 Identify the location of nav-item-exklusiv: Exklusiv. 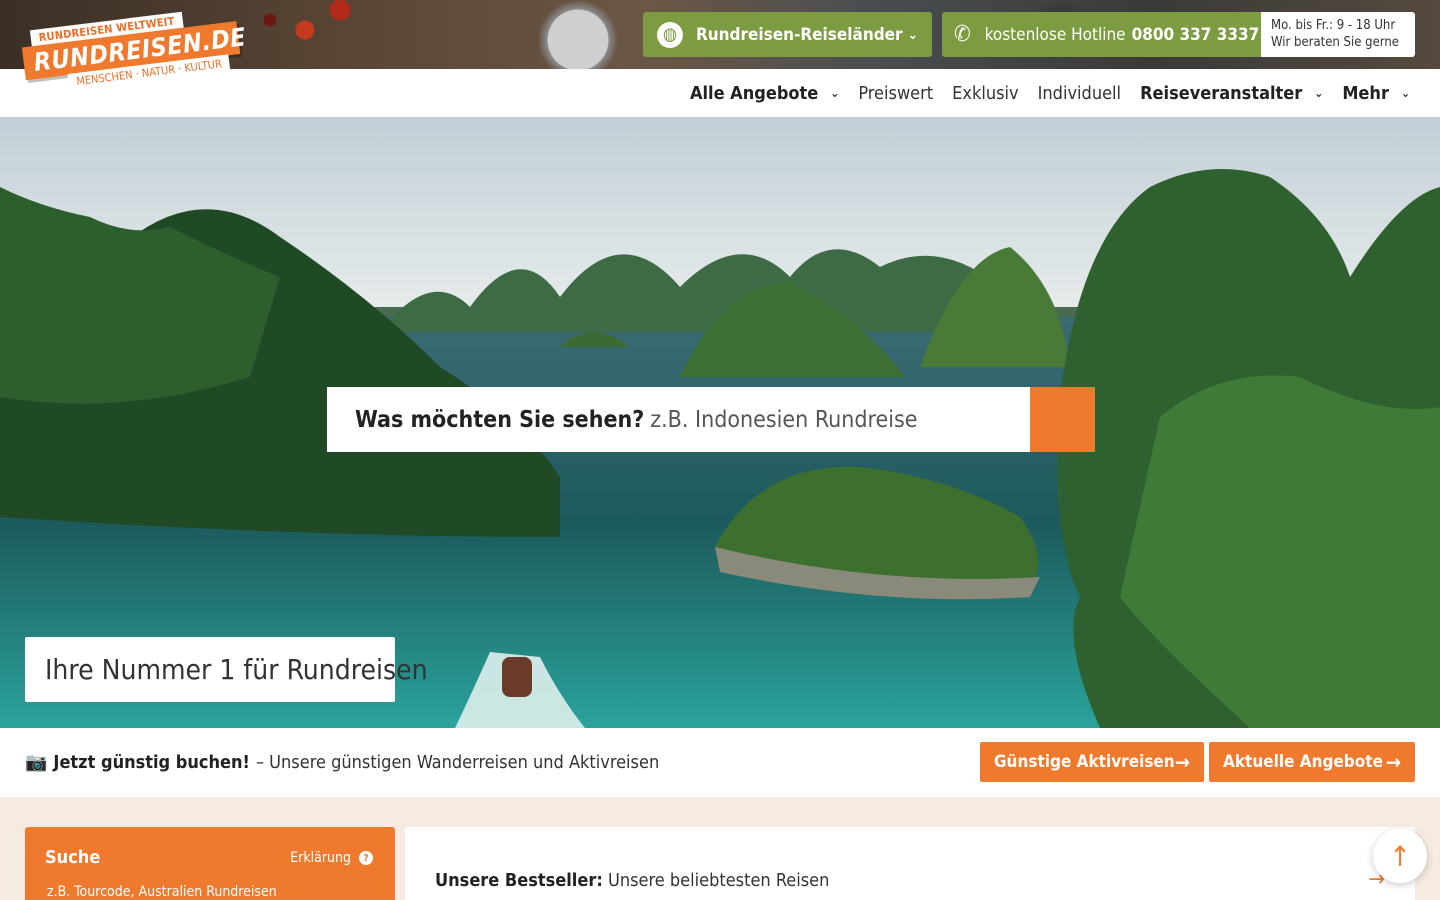
(985, 93).